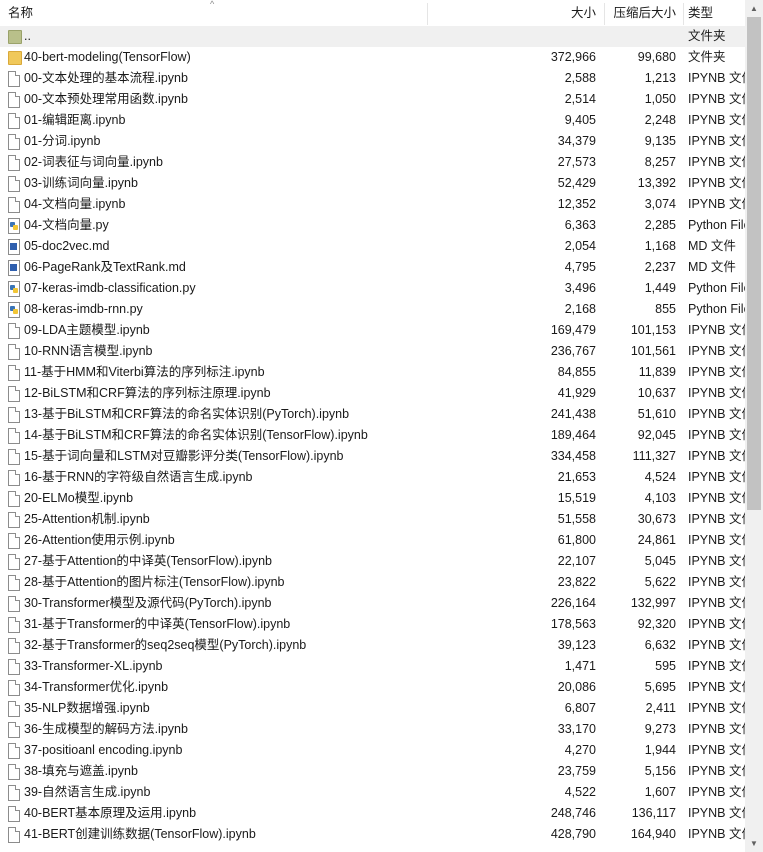 Image resolution: width=763 pixels, height=852 pixels. Describe the element at coordinates (576, 561) in the screenshot. I see `file-size: 22,107` at that location.